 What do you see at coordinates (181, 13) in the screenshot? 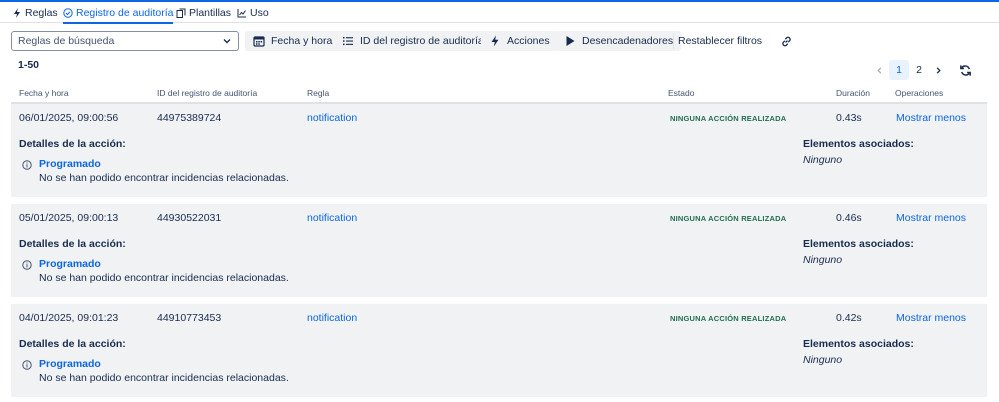
I see `copy-icon` at bounding box center [181, 13].